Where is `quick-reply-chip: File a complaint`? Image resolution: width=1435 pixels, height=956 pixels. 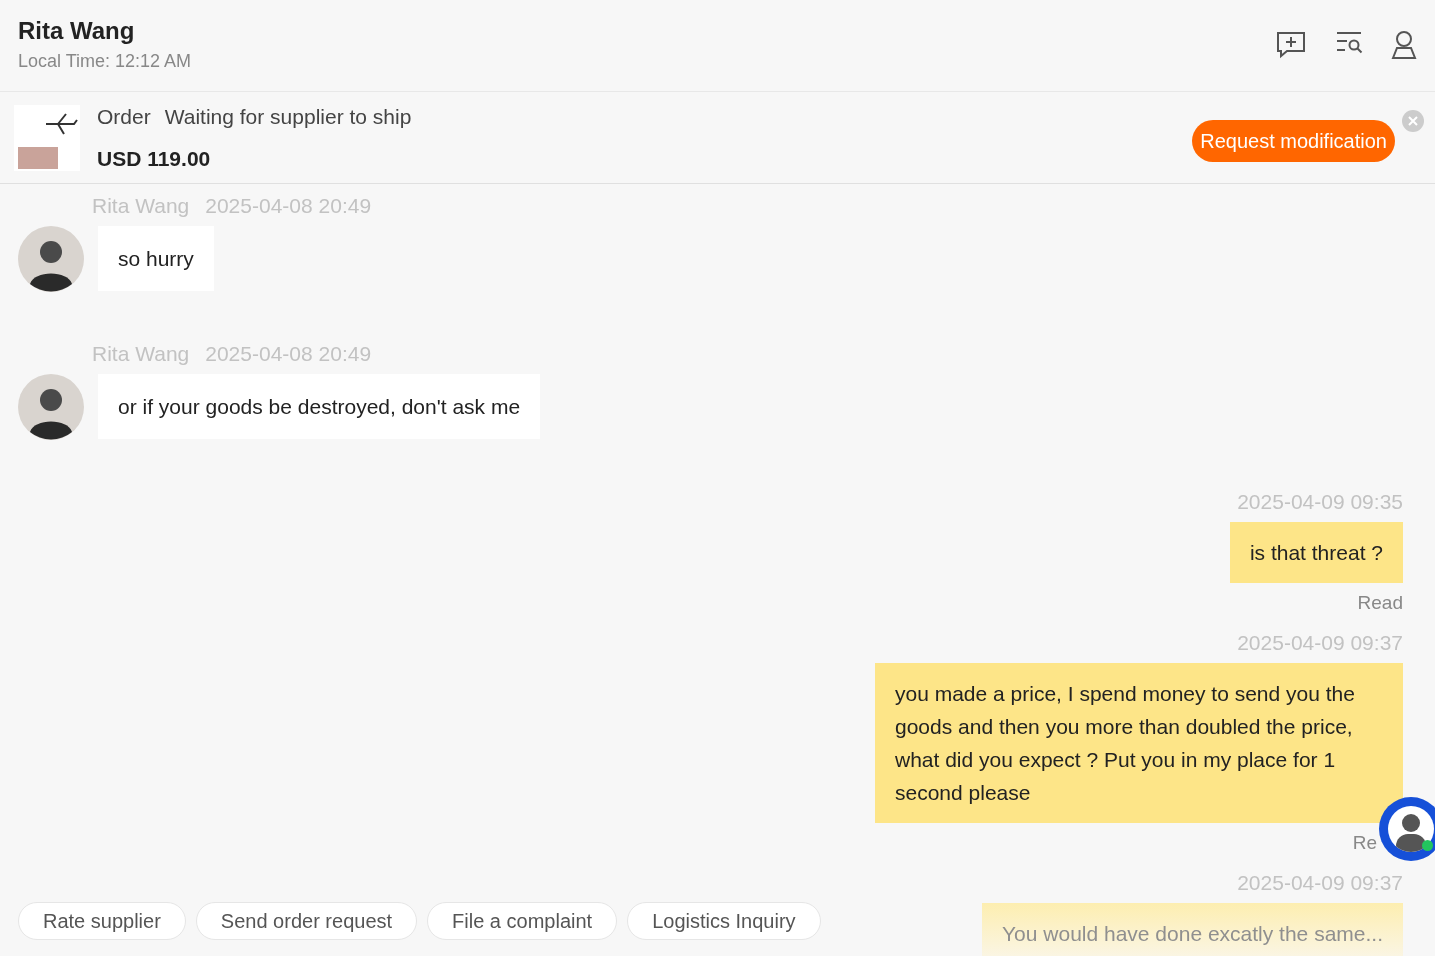 quick-reply-chip: File a complaint is located at coordinates (522, 921).